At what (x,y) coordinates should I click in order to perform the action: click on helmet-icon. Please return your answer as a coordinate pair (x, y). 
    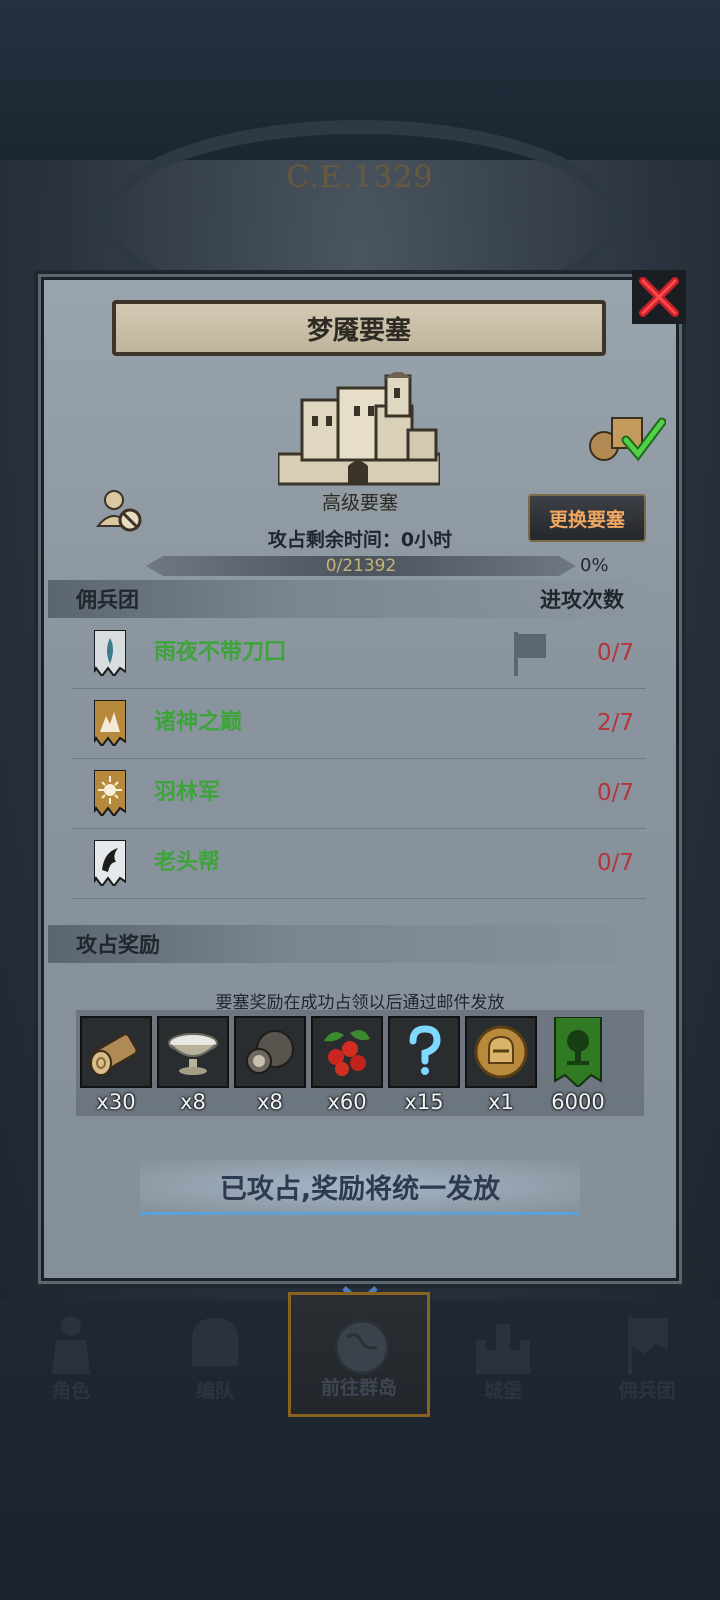
    Looking at the image, I should click on (215, 1342).